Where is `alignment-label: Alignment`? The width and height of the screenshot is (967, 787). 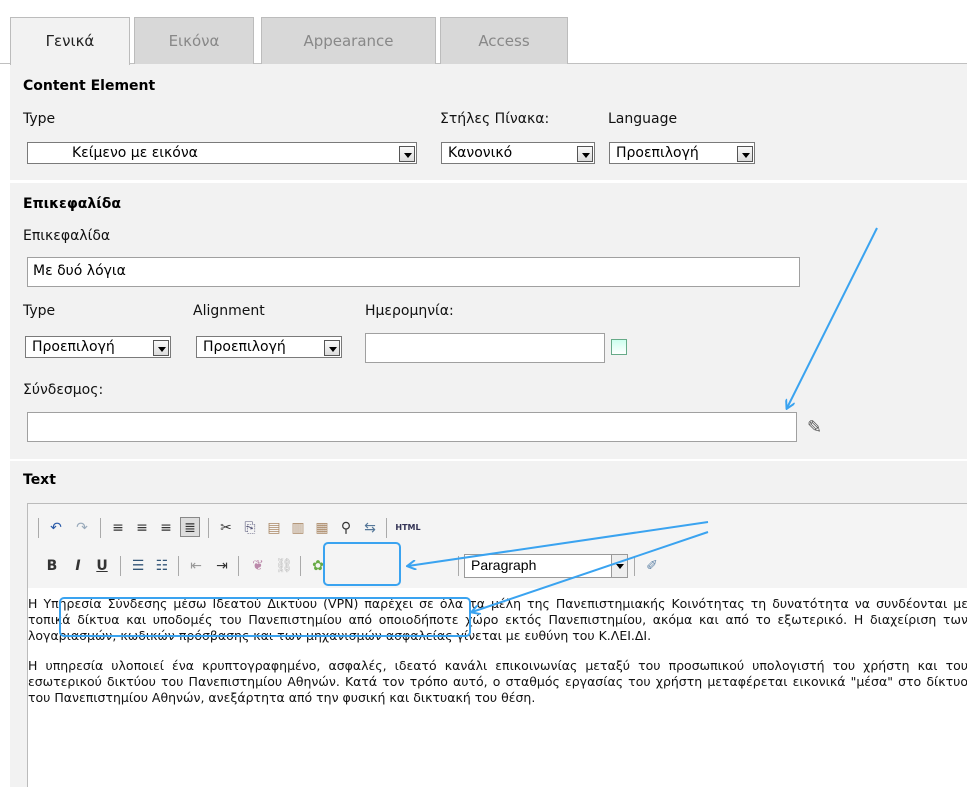
alignment-label: Alignment is located at coordinates (229, 311).